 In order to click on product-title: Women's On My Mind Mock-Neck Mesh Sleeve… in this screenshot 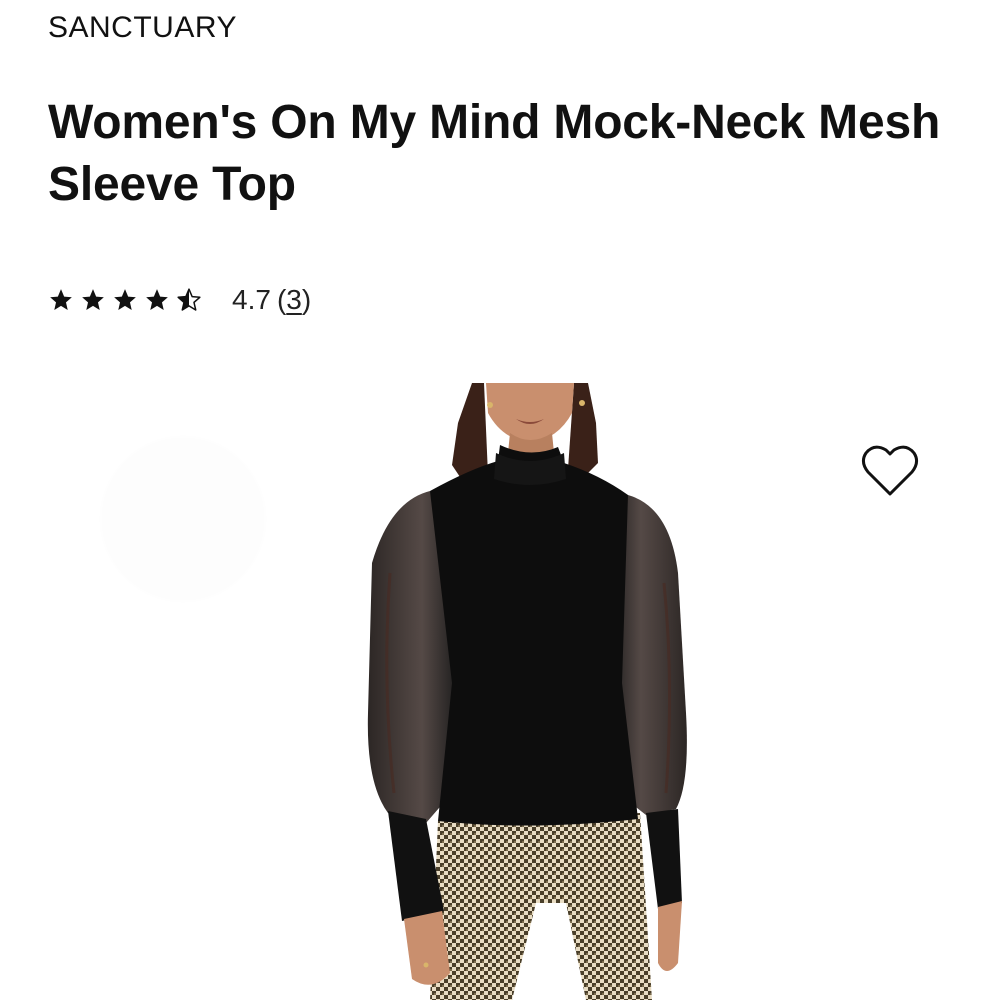, I will do `click(494, 153)`.